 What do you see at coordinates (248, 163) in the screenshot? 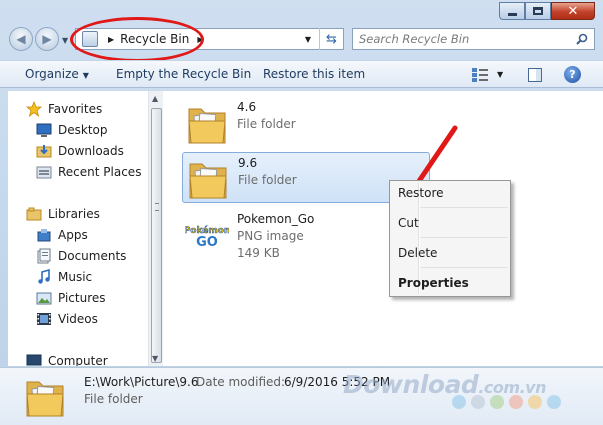
I see `file-name: 9.6` at bounding box center [248, 163].